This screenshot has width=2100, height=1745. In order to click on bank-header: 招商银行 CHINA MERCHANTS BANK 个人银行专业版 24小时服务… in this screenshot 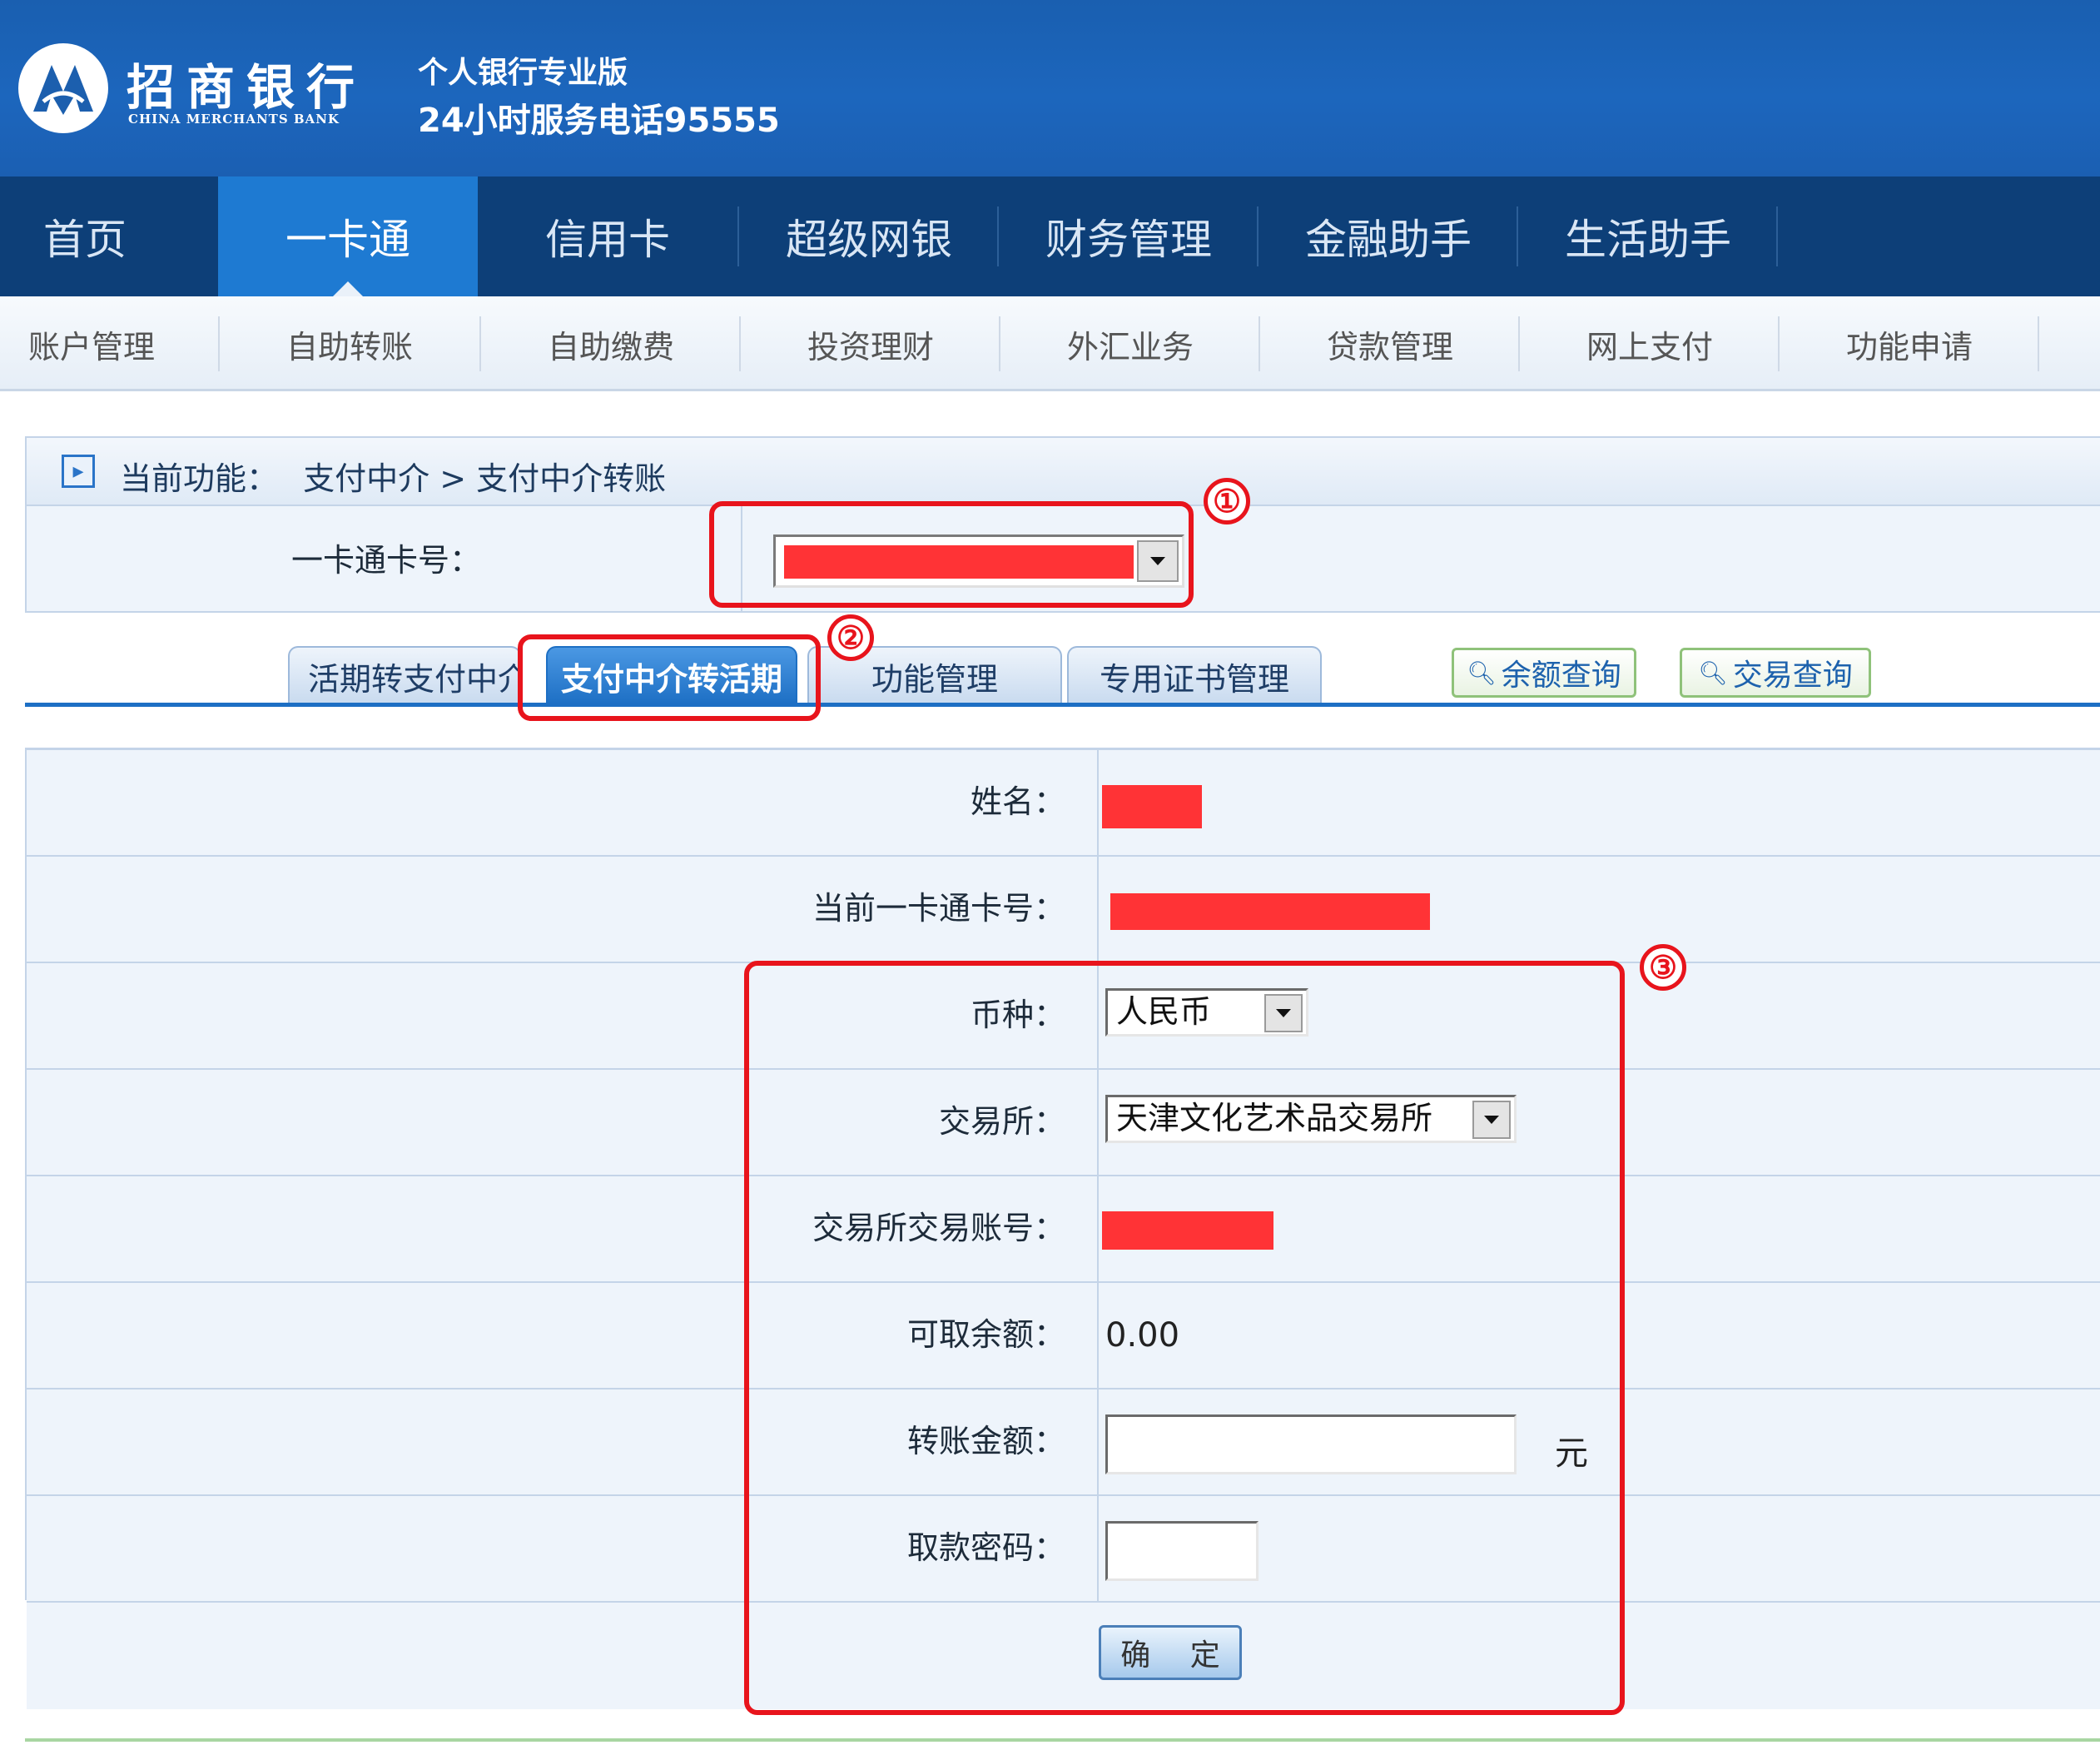, I will do `click(1050, 88)`.